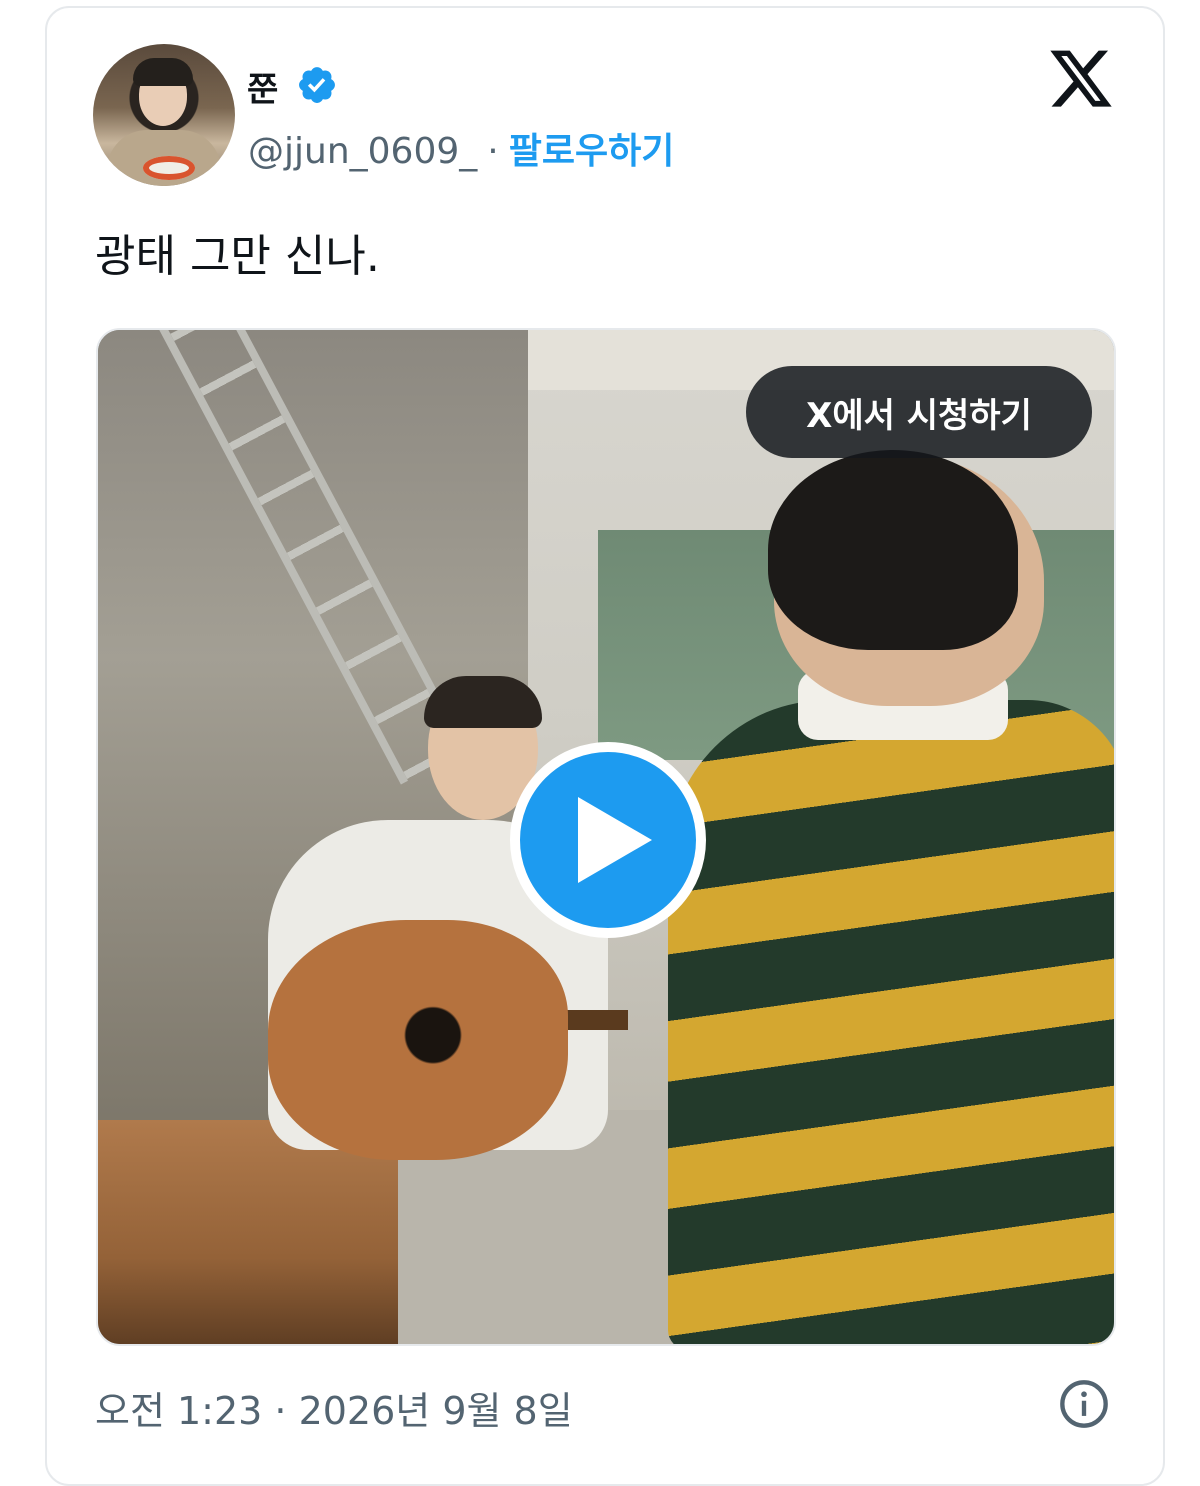 The width and height of the screenshot is (1200, 1486). What do you see at coordinates (237, 256) in the screenshot?
I see `tweet-text: 광태 그만 신나.` at bounding box center [237, 256].